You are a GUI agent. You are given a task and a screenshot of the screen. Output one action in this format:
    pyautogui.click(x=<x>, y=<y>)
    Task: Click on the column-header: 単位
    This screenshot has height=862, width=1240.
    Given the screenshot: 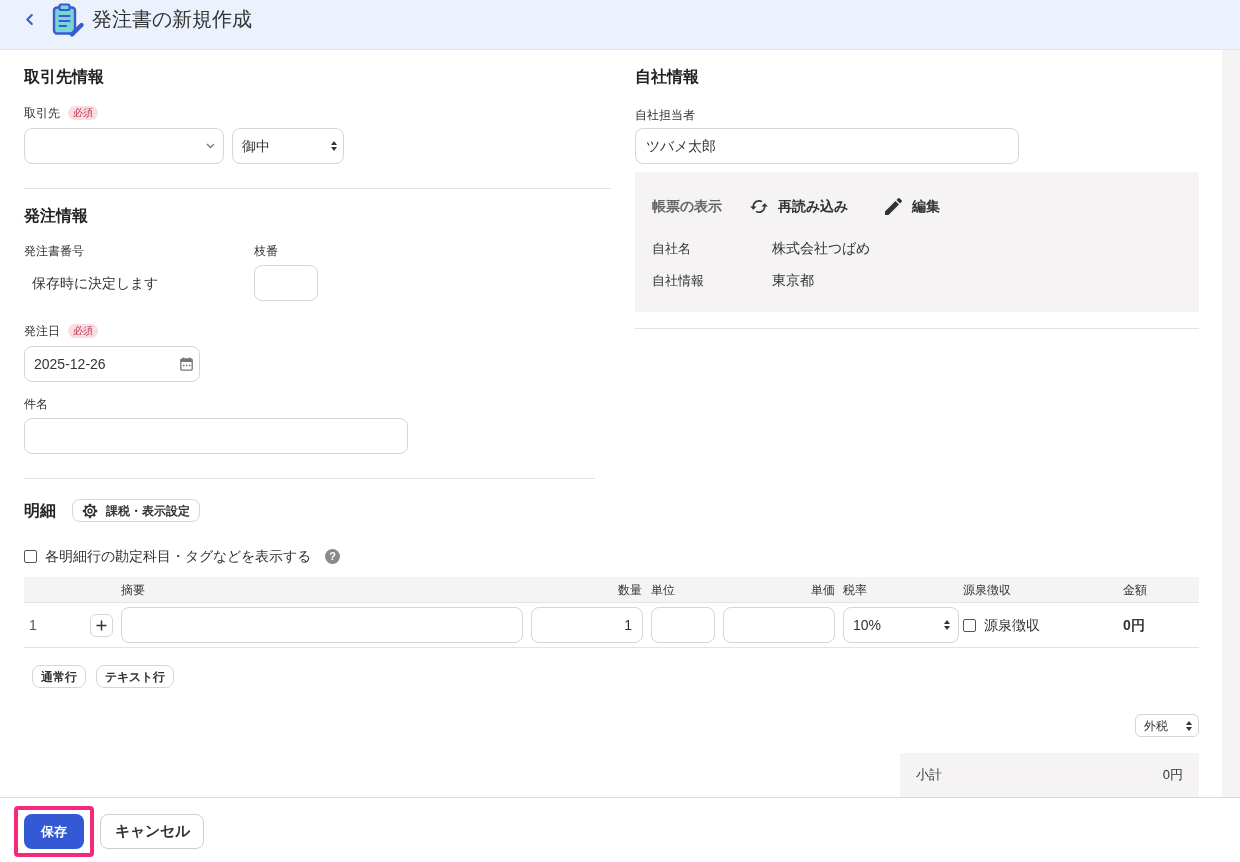 What is the action you would take?
    pyautogui.click(x=663, y=589)
    